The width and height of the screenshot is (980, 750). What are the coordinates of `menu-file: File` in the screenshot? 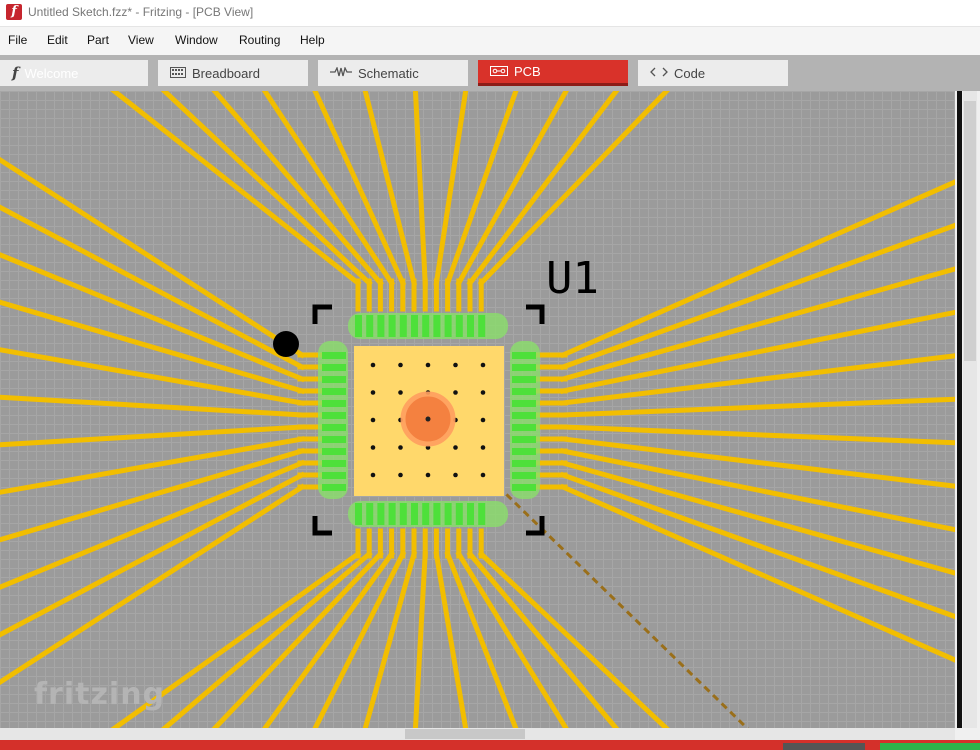 It's located at (17, 40).